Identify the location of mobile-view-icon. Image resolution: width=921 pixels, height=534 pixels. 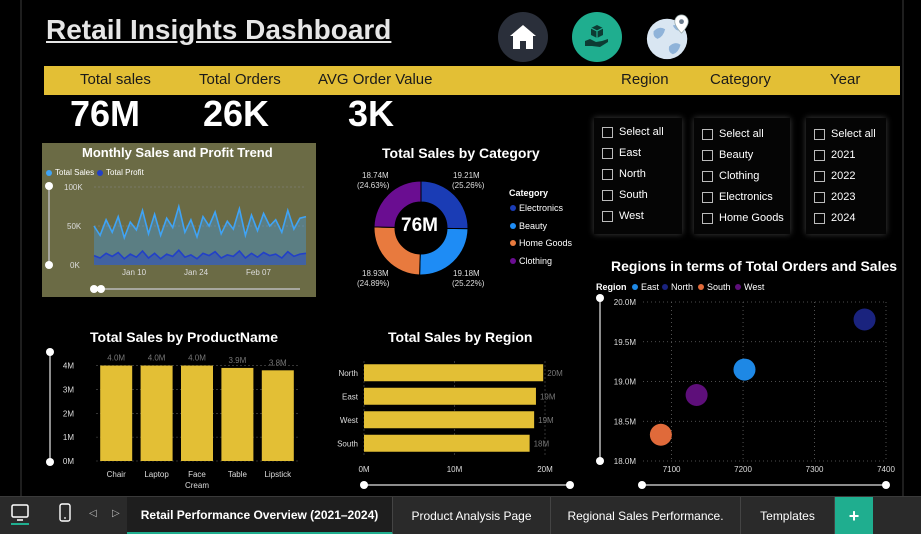
(65, 513).